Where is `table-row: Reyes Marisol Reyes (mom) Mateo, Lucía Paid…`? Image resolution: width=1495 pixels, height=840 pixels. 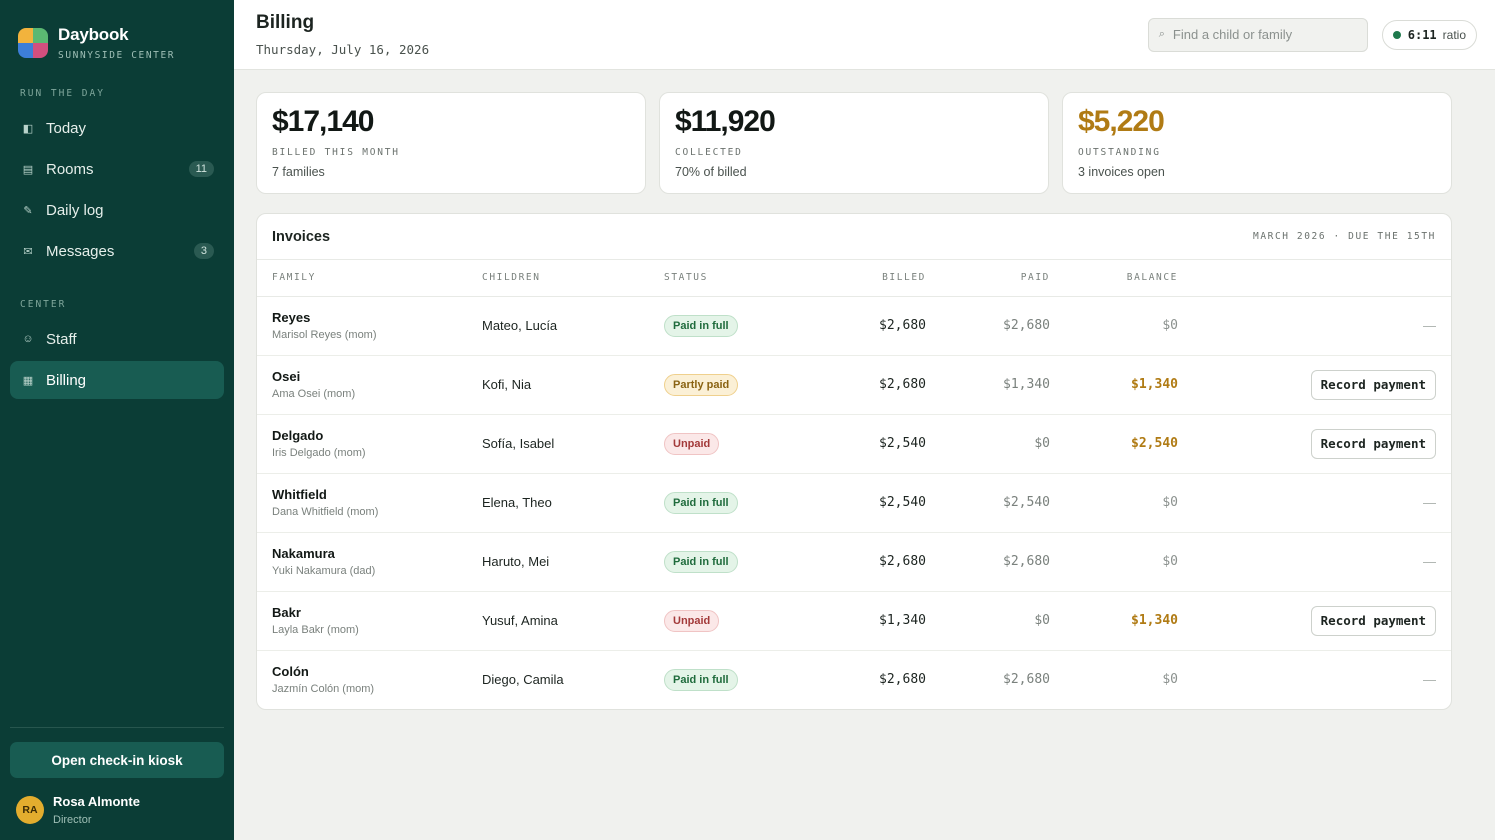
table-row: Reyes Marisol Reyes (mom) Mateo, Lucía Paid… is located at coordinates (854, 326).